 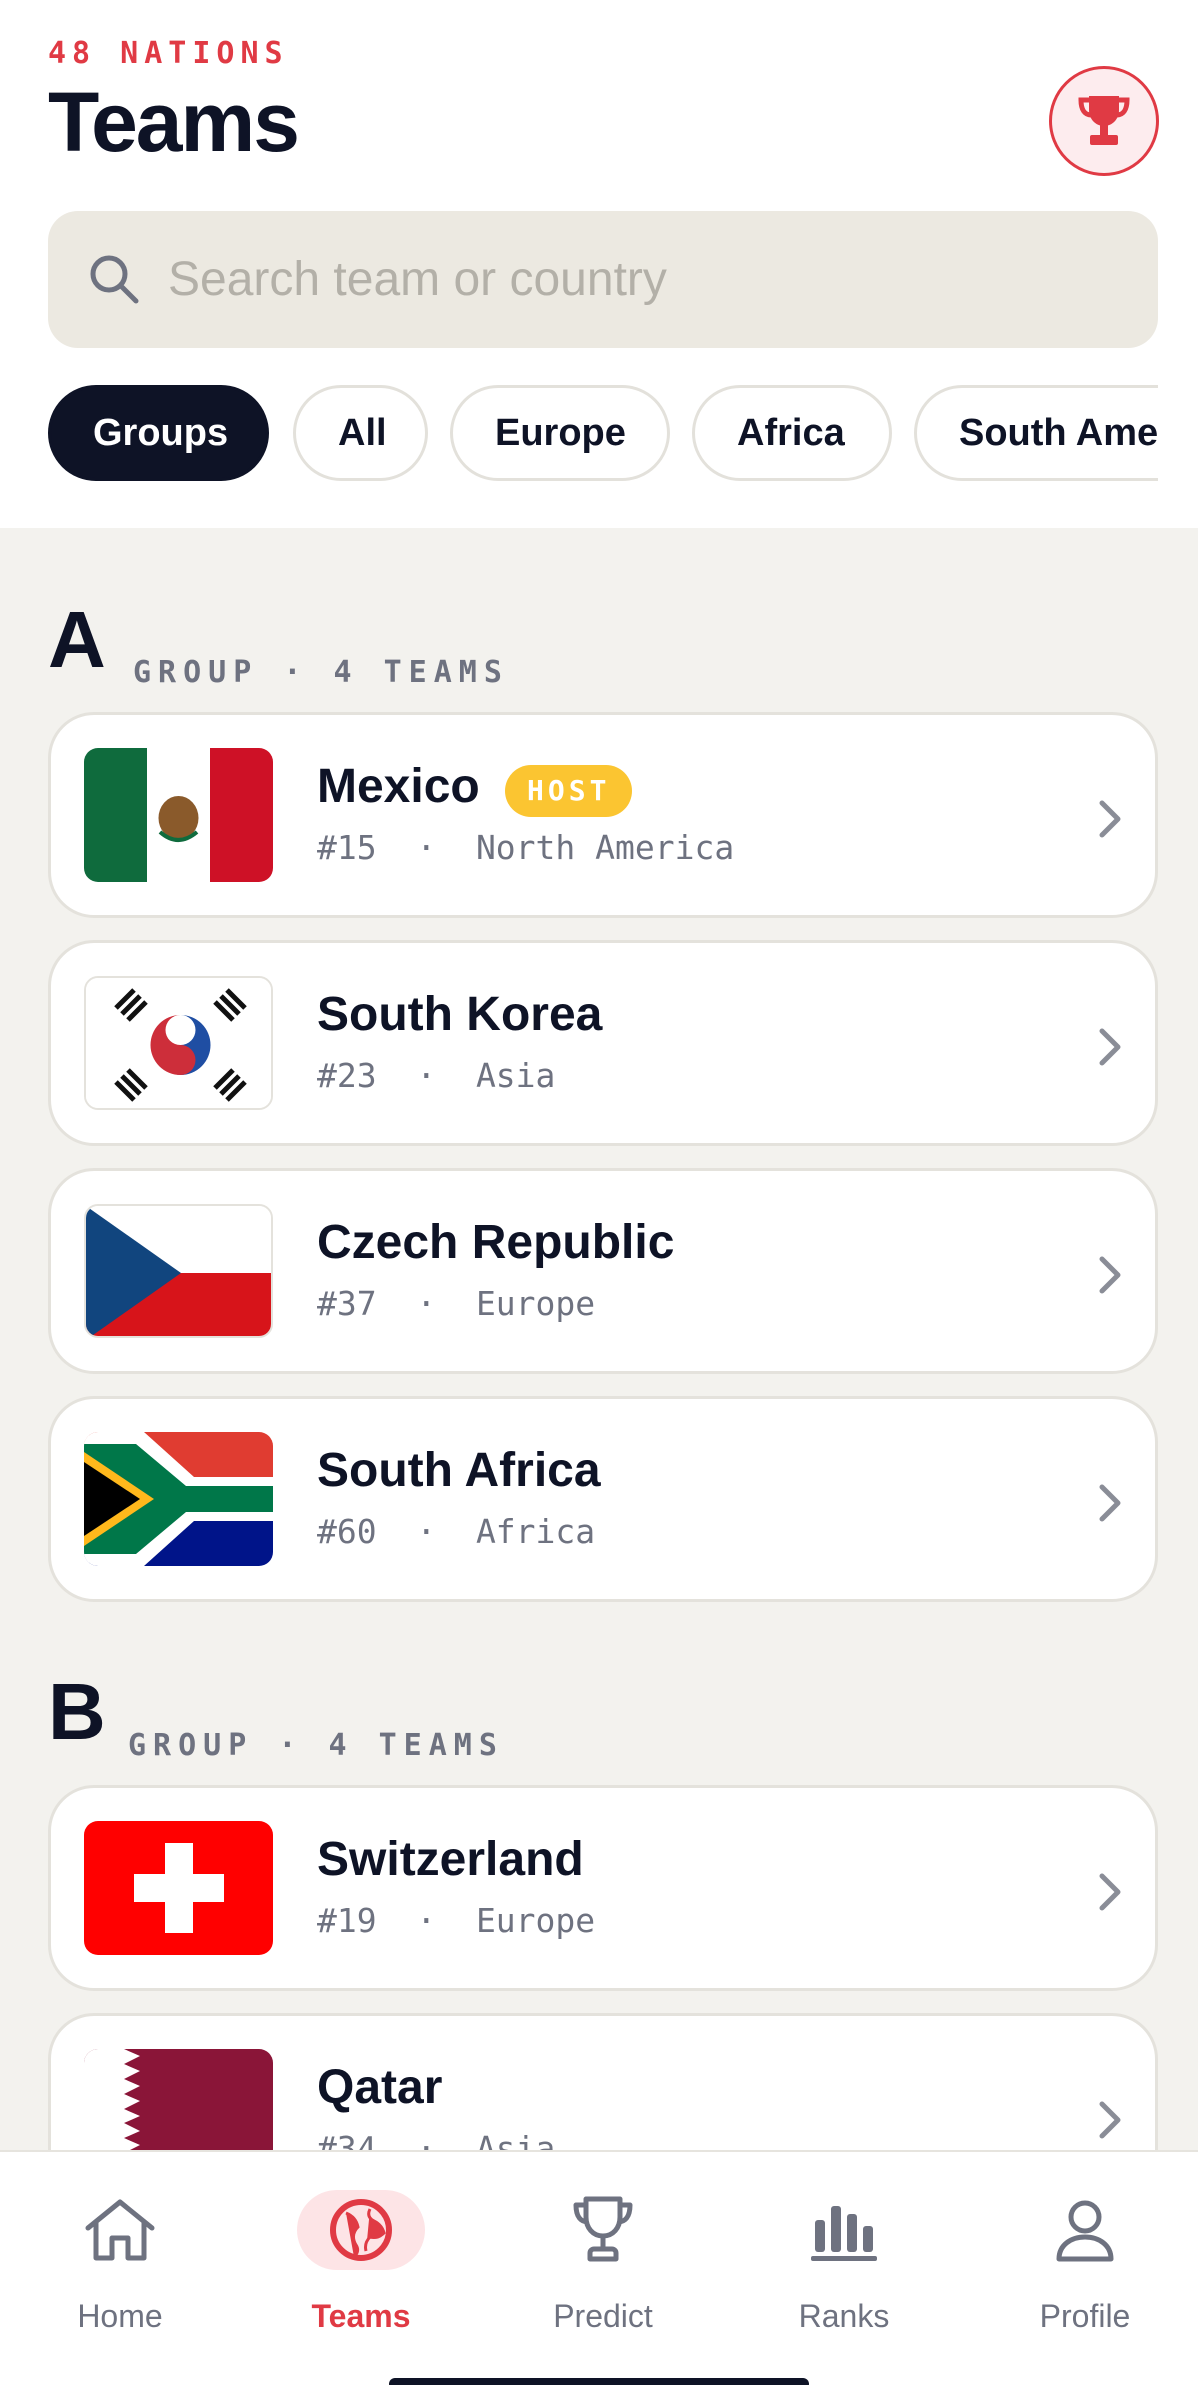 What do you see at coordinates (178, 1043) in the screenshot?
I see `south-korea-flag` at bounding box center [178, 1043].